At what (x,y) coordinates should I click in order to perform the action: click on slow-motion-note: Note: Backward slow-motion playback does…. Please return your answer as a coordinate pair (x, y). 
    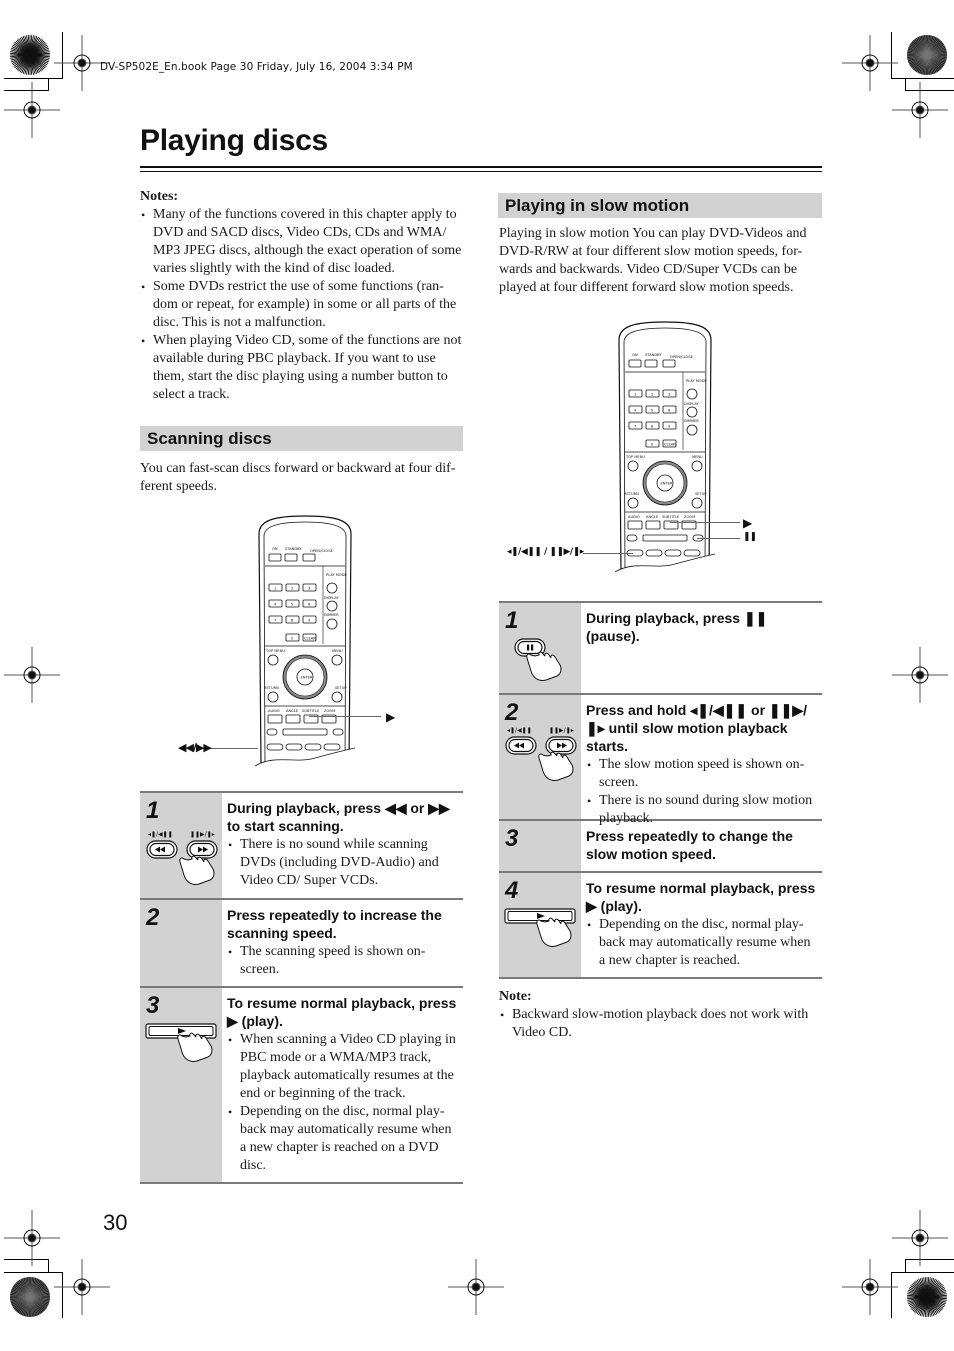
    Looking at the image, I should click on (661, 1015).